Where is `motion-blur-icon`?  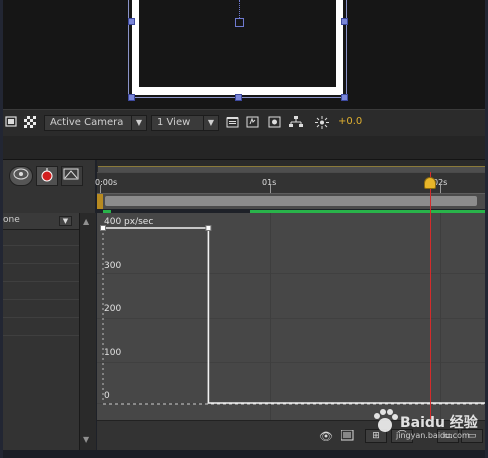
motion-blur-icon is located at coordinates (21, 176).